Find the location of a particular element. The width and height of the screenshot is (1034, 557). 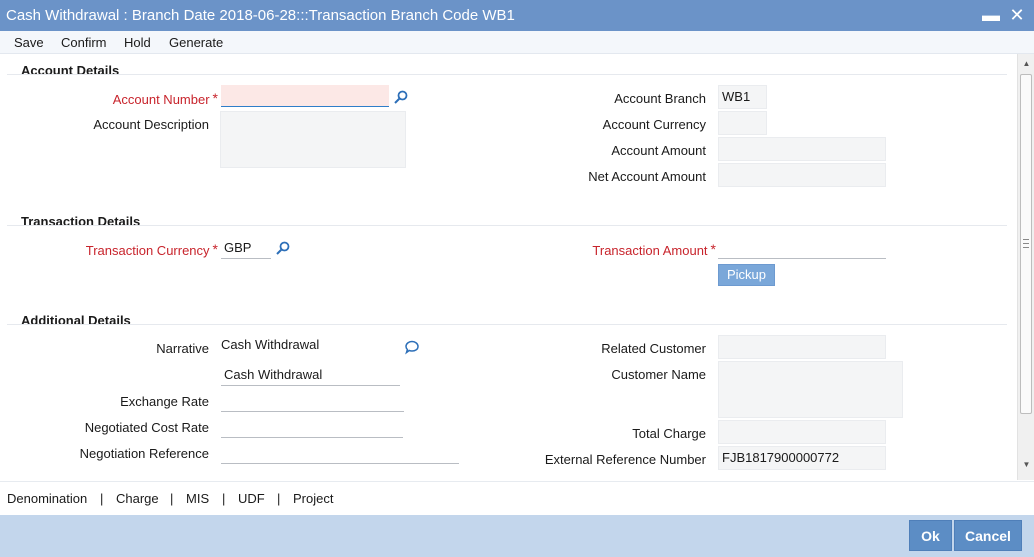

project-link: Project is located at coordinates (313, 498).